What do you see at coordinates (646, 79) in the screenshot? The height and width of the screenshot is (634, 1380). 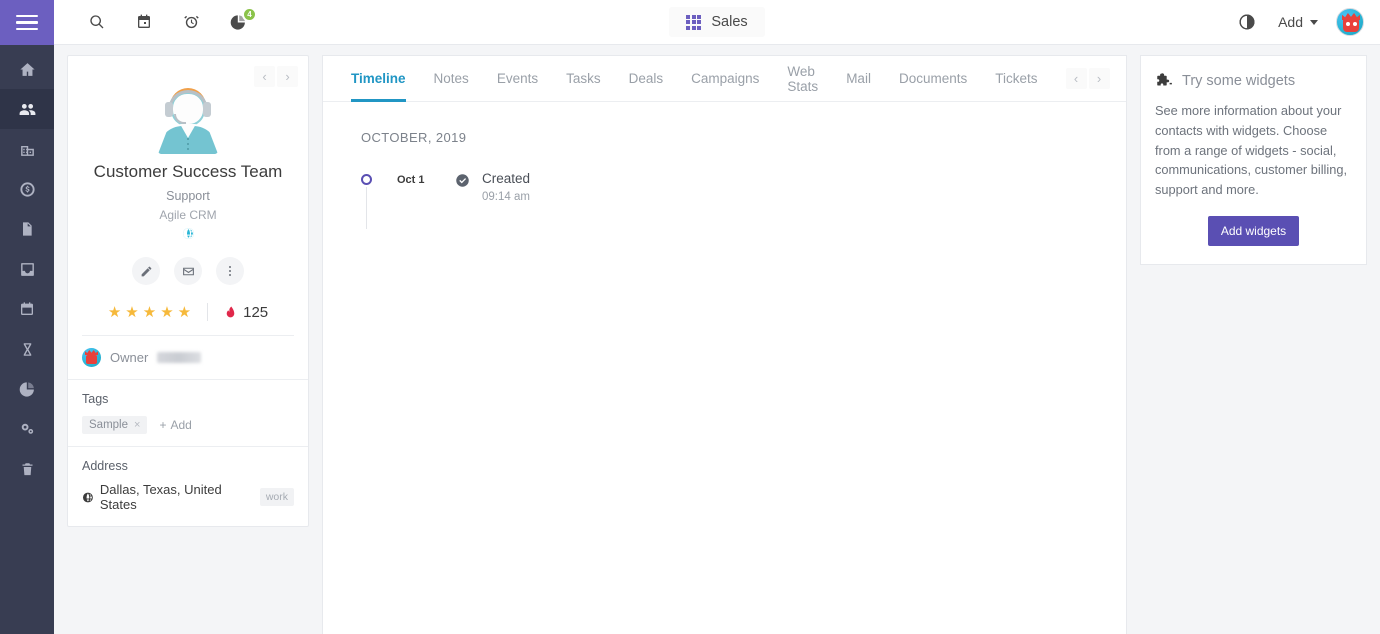 I see `tab-deals: Deals` at bounding box center [646, 79].